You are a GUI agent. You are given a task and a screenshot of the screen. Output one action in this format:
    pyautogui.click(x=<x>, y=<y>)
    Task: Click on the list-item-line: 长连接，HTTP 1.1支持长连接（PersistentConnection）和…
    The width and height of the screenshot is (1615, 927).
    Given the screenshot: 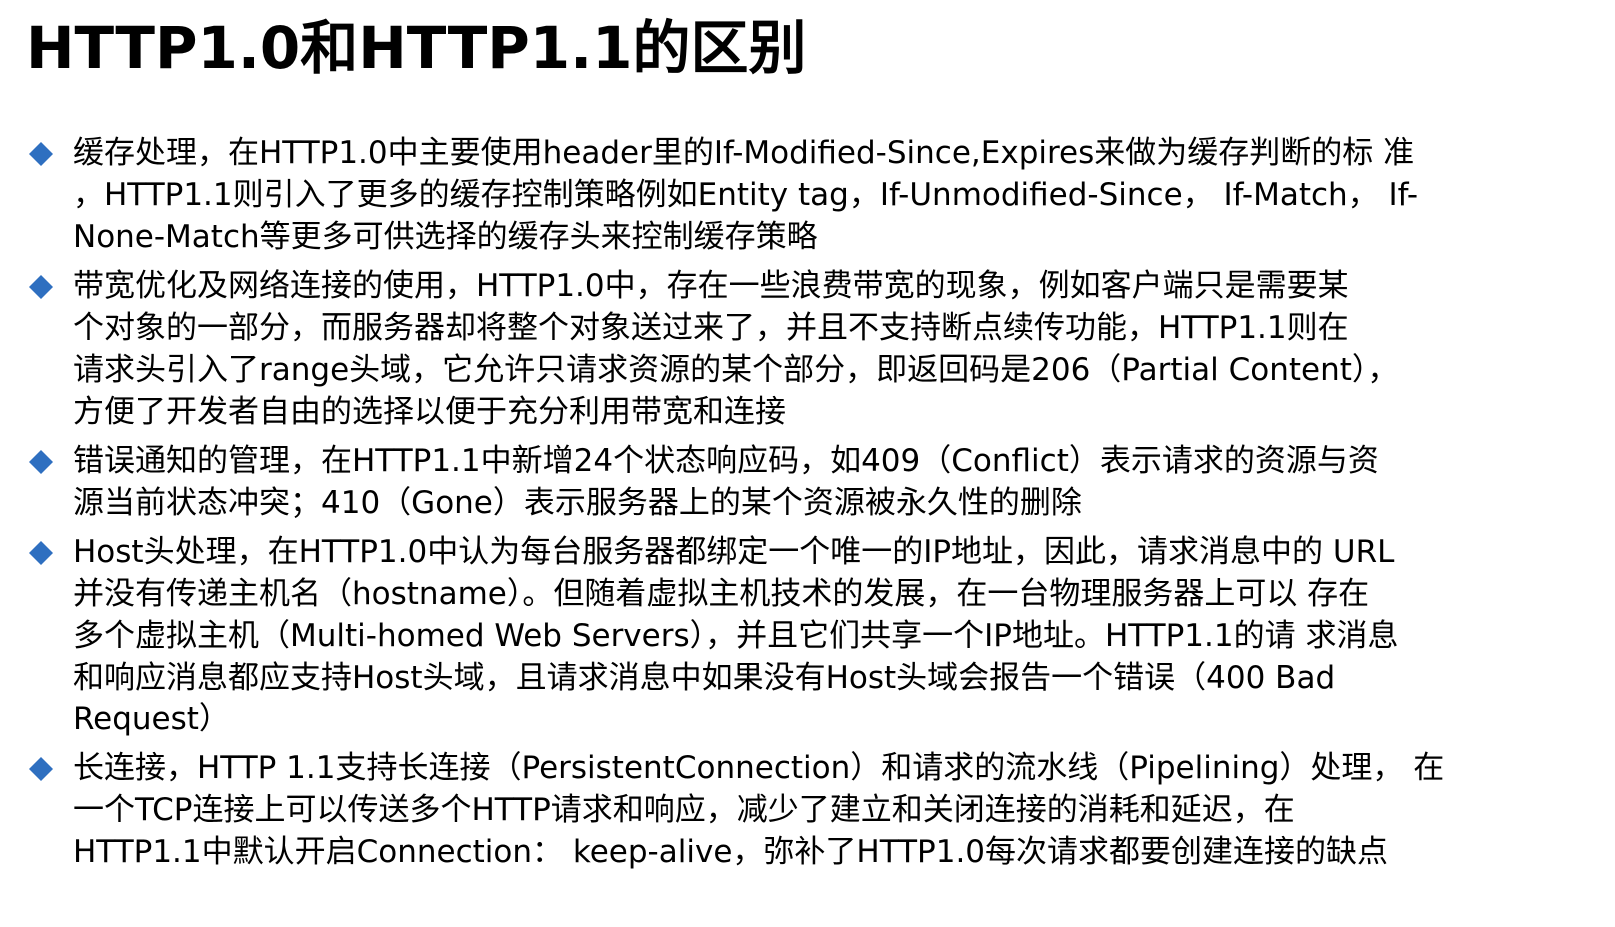 What is the action you would take?
    pyautogui.click(x=759, y=768)
    